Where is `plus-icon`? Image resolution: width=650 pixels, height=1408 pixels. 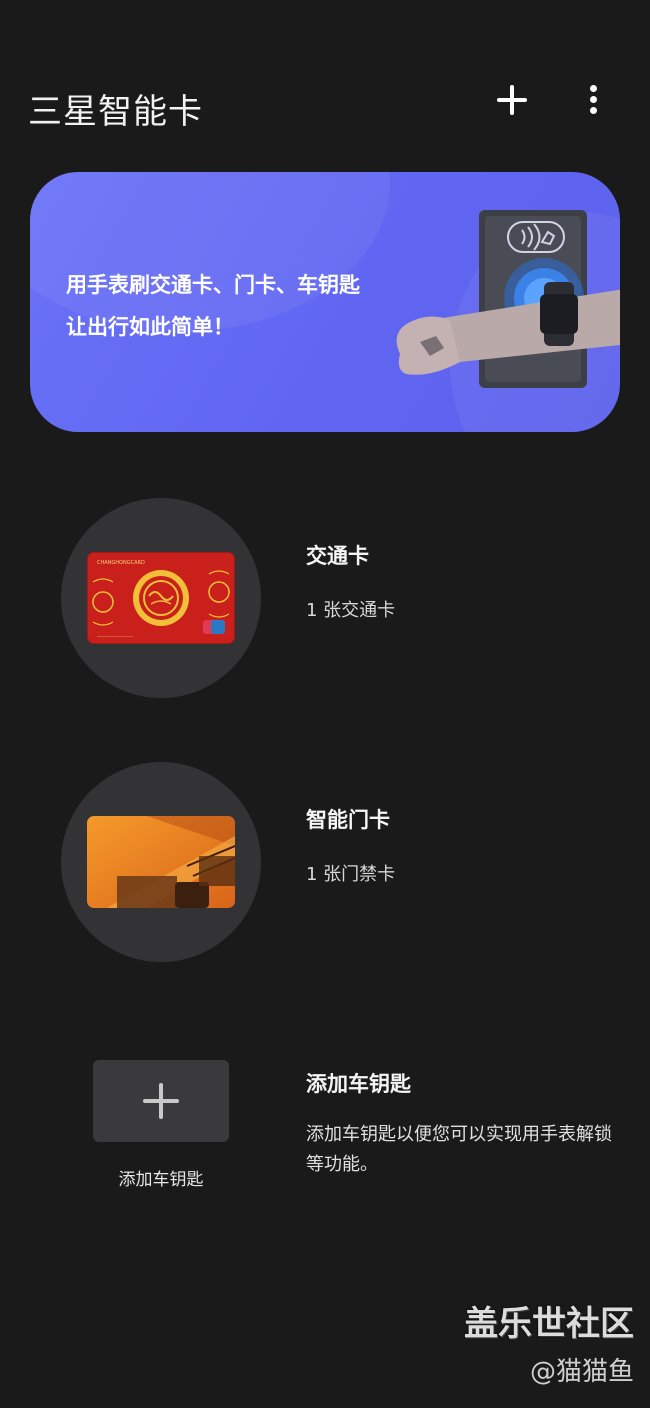 plus-icon is located at coordinates (512, 100).